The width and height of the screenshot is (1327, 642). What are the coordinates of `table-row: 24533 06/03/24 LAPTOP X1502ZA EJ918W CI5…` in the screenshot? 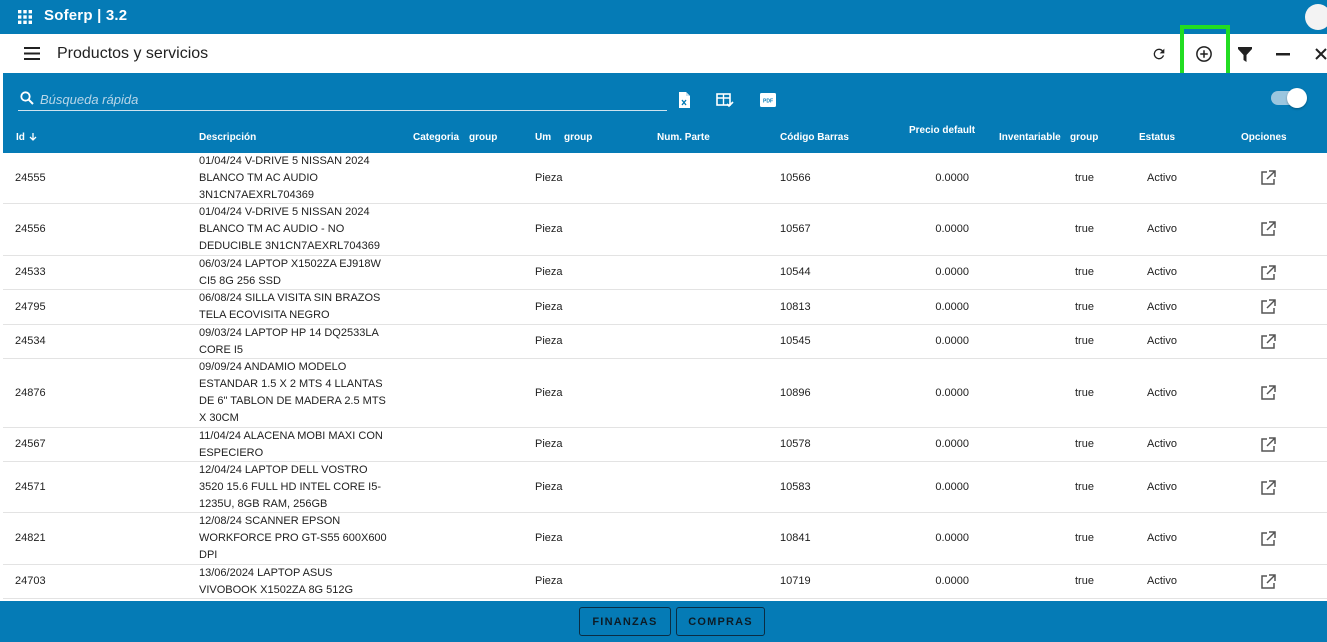 It's located at (665, 273).